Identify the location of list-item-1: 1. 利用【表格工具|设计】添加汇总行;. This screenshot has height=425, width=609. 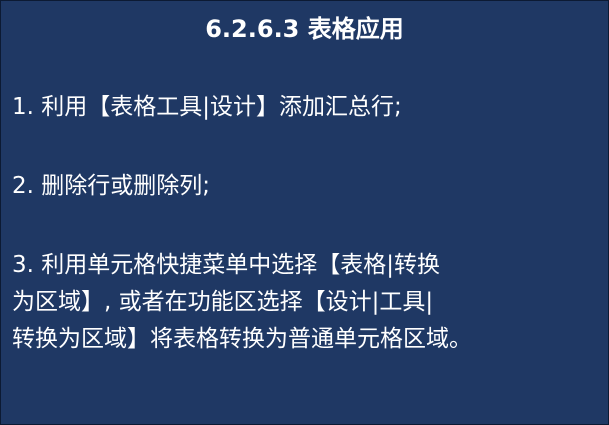
(207, 107).